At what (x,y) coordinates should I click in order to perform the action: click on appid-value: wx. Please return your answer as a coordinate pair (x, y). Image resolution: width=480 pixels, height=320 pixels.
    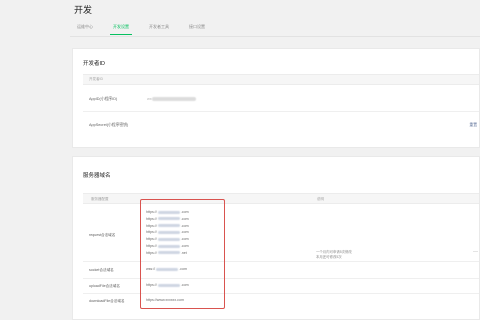
    Looking at the image, I should click on (171, 99).